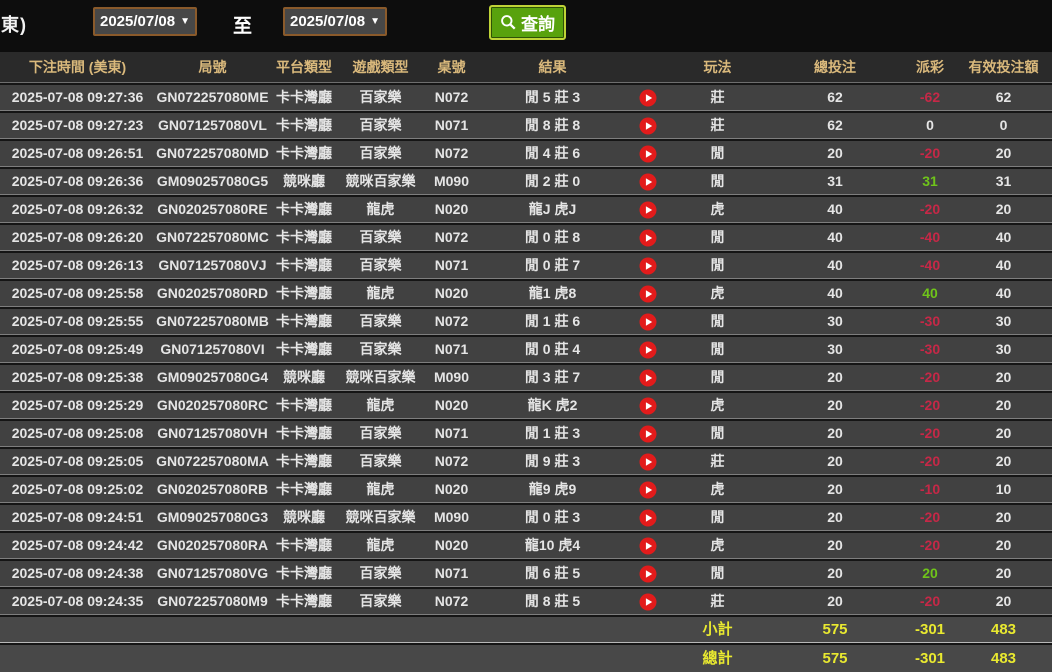 Image resolution: width=1052 pixels, height=672 pixels. I want to click on cell-round-id: GN072257080MB, so click(212, 321).